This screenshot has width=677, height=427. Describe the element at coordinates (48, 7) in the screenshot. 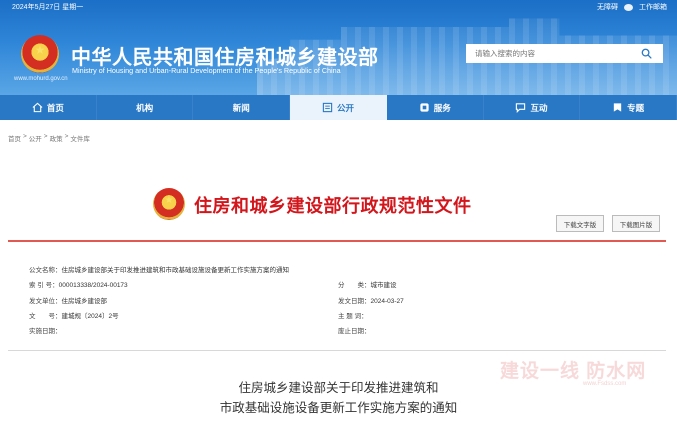

I see `current-date: 2024年5月27日 星期一` at that location.